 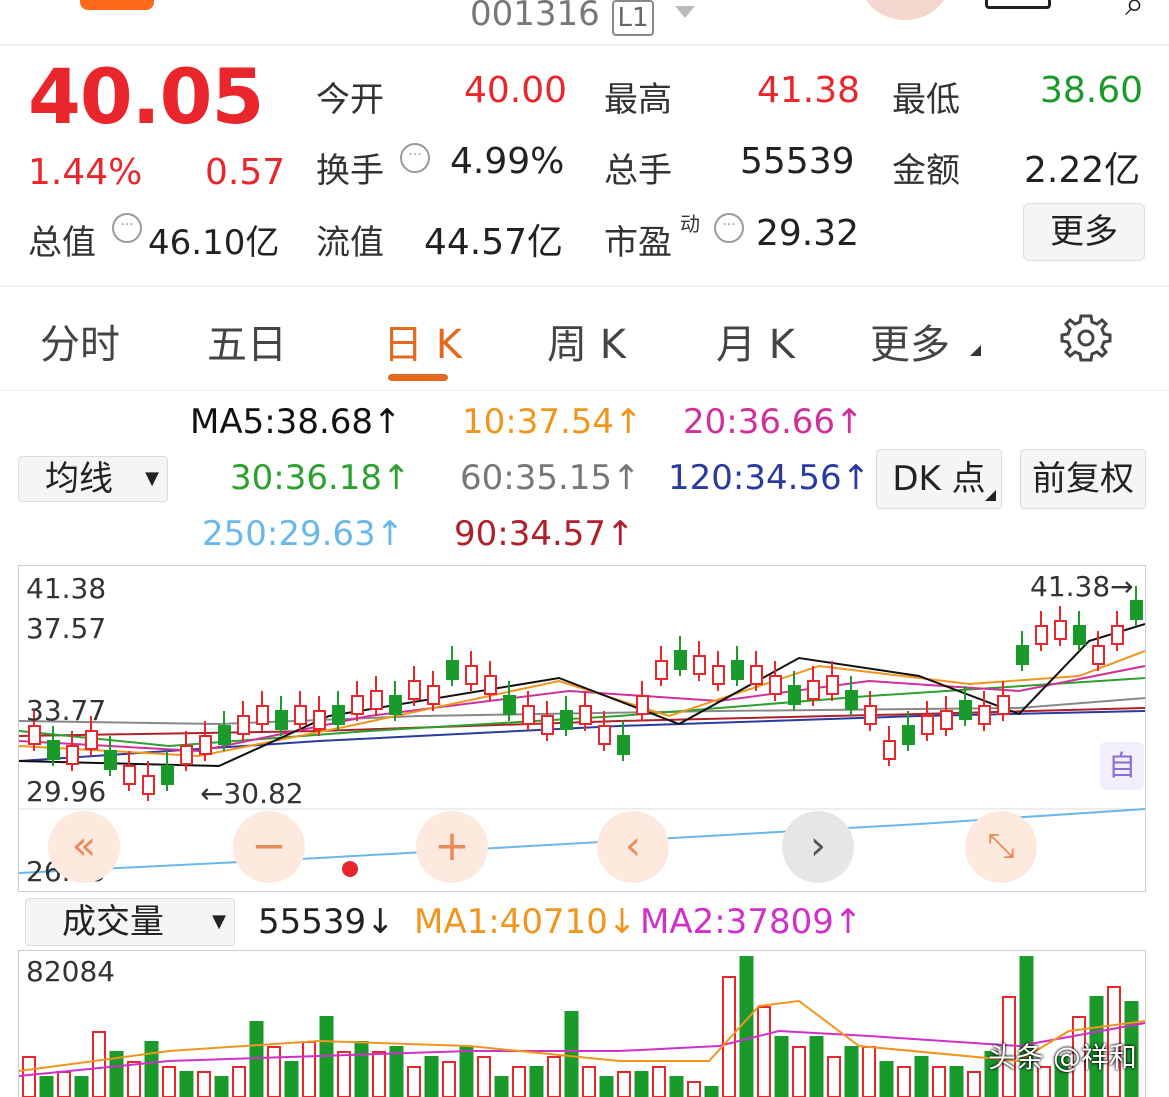 I want to click on amount-value: 2.22亿, so click(x=1082, y=170).